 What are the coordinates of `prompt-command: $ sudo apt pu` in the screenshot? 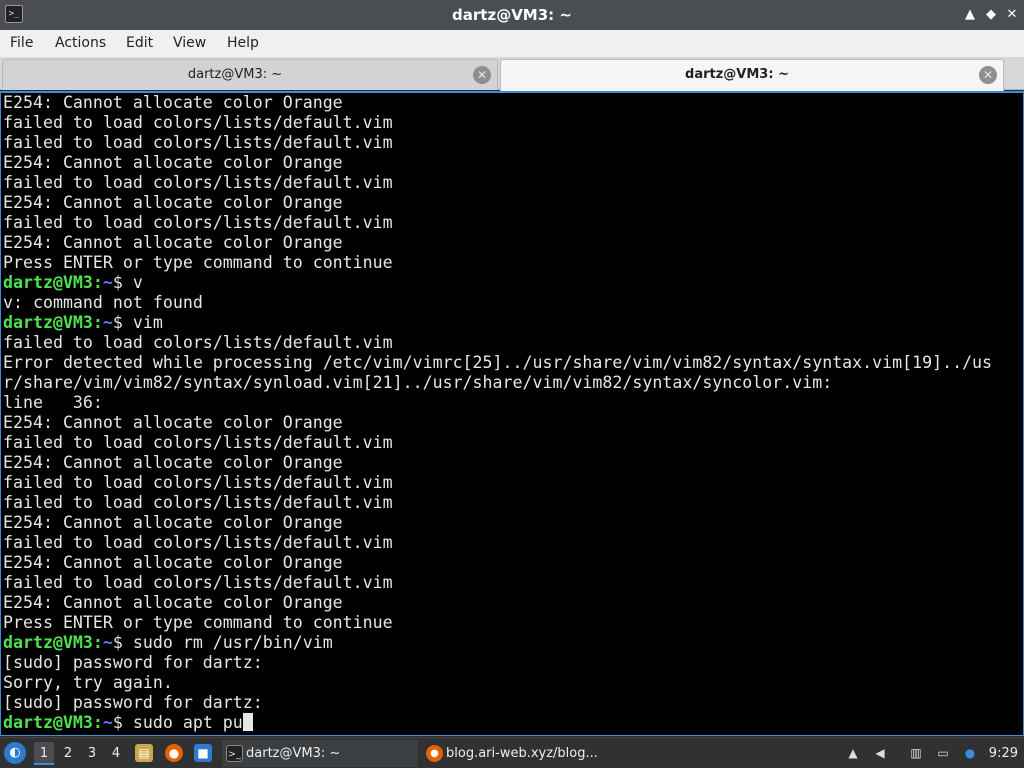 It's located at (177, 722).